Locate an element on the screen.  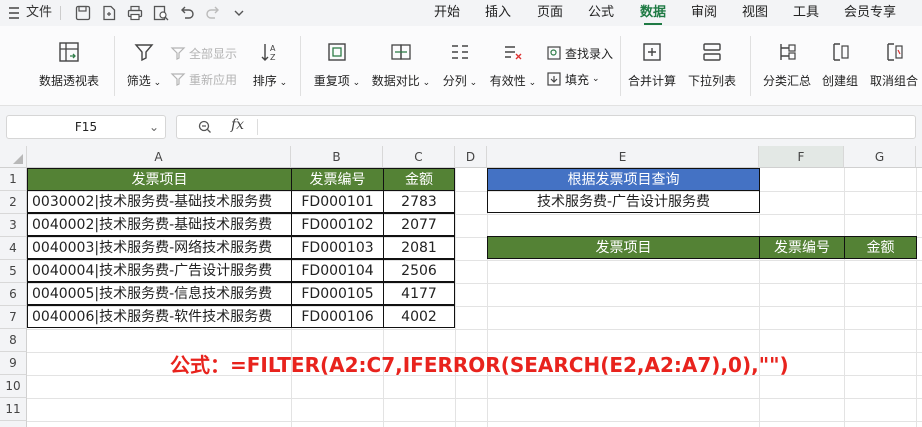
validity-label: 有效性 is located at coordinates (507, 81).